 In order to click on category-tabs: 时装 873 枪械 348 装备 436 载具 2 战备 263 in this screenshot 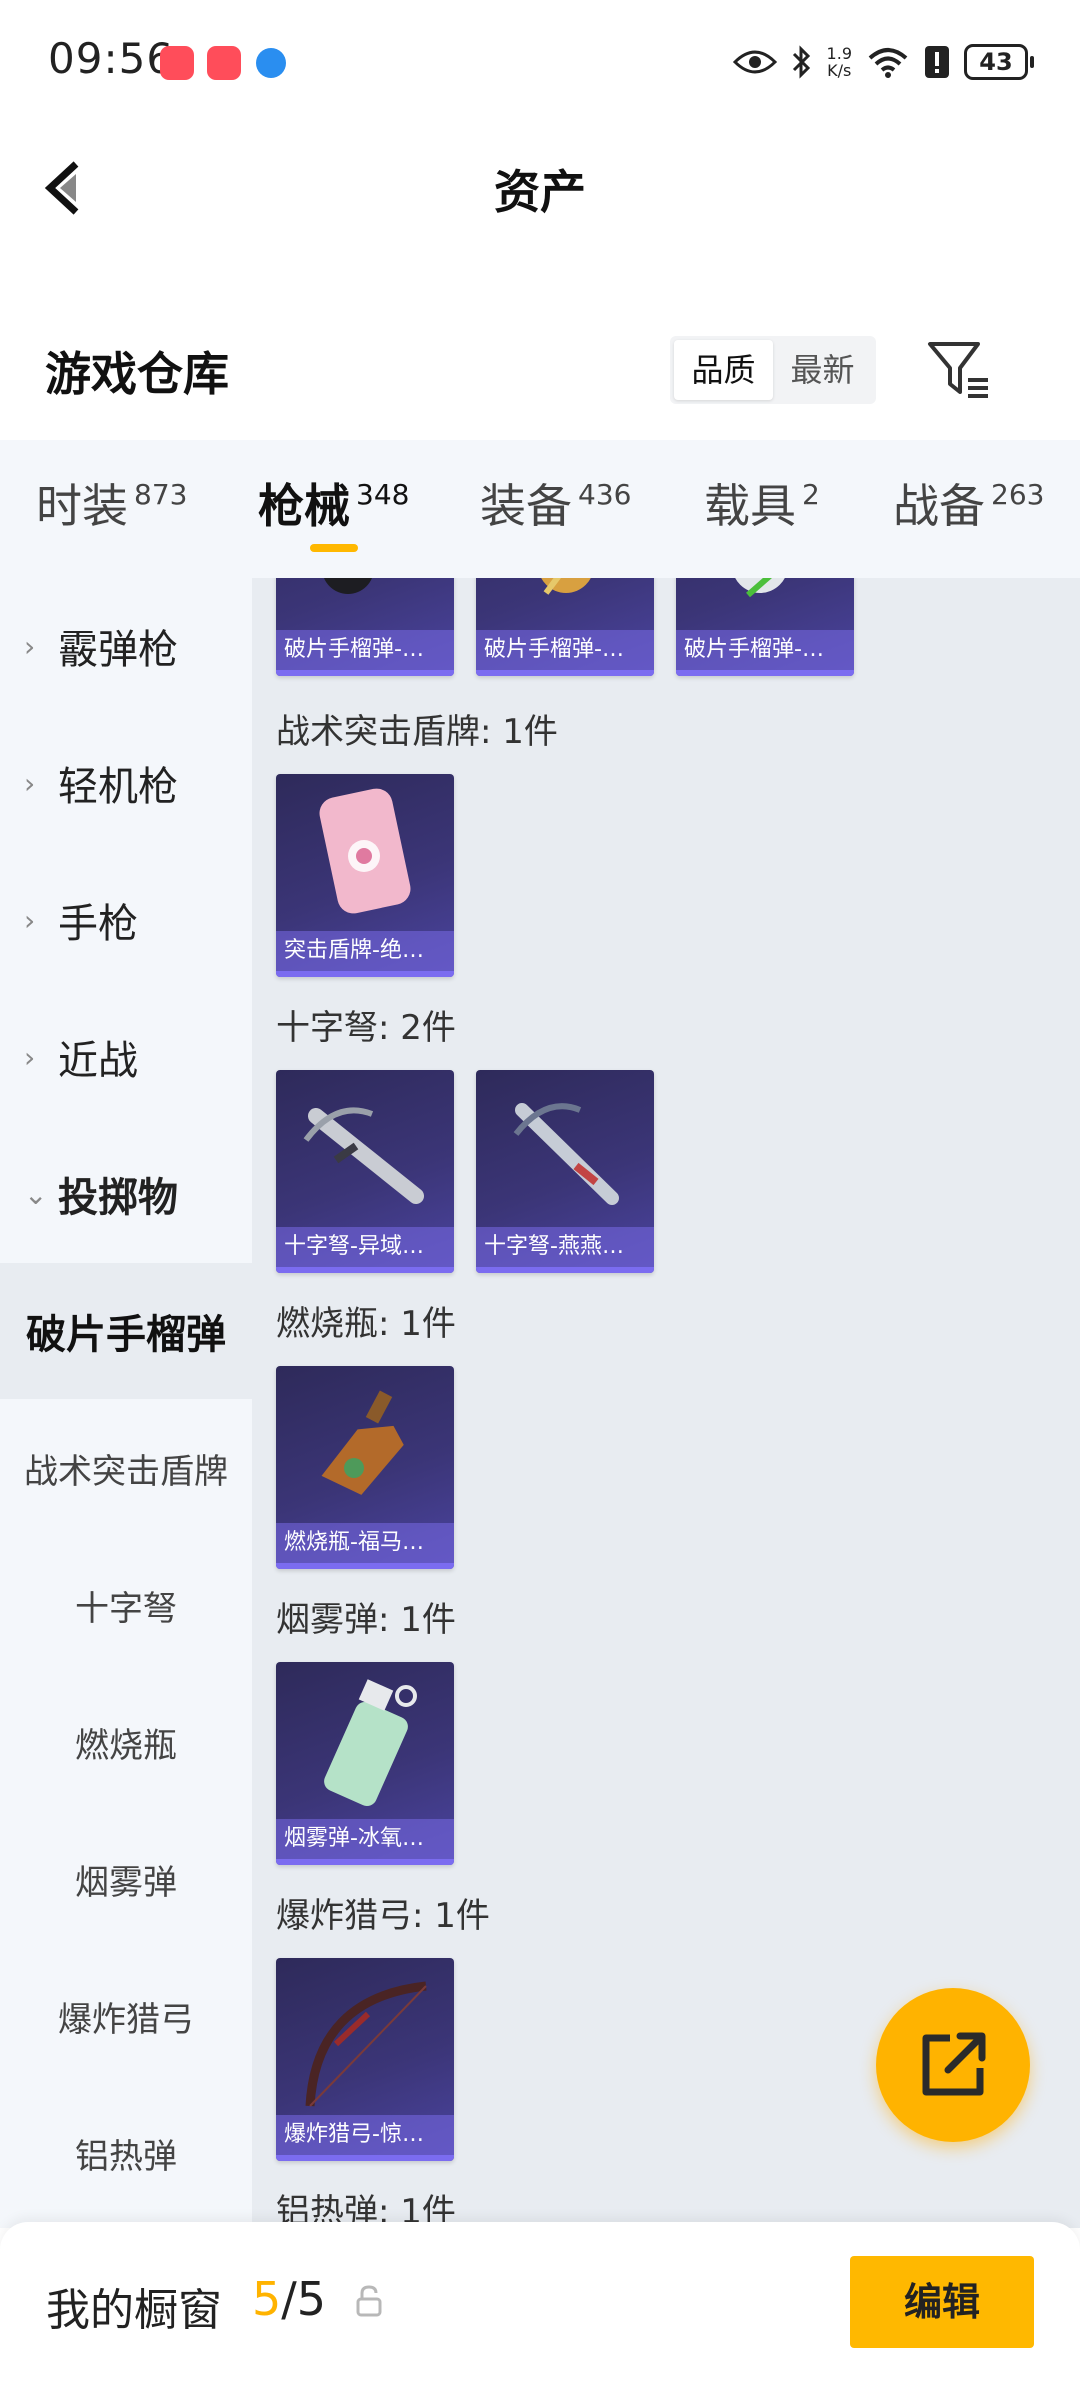, I will do `click(540, 509)`.